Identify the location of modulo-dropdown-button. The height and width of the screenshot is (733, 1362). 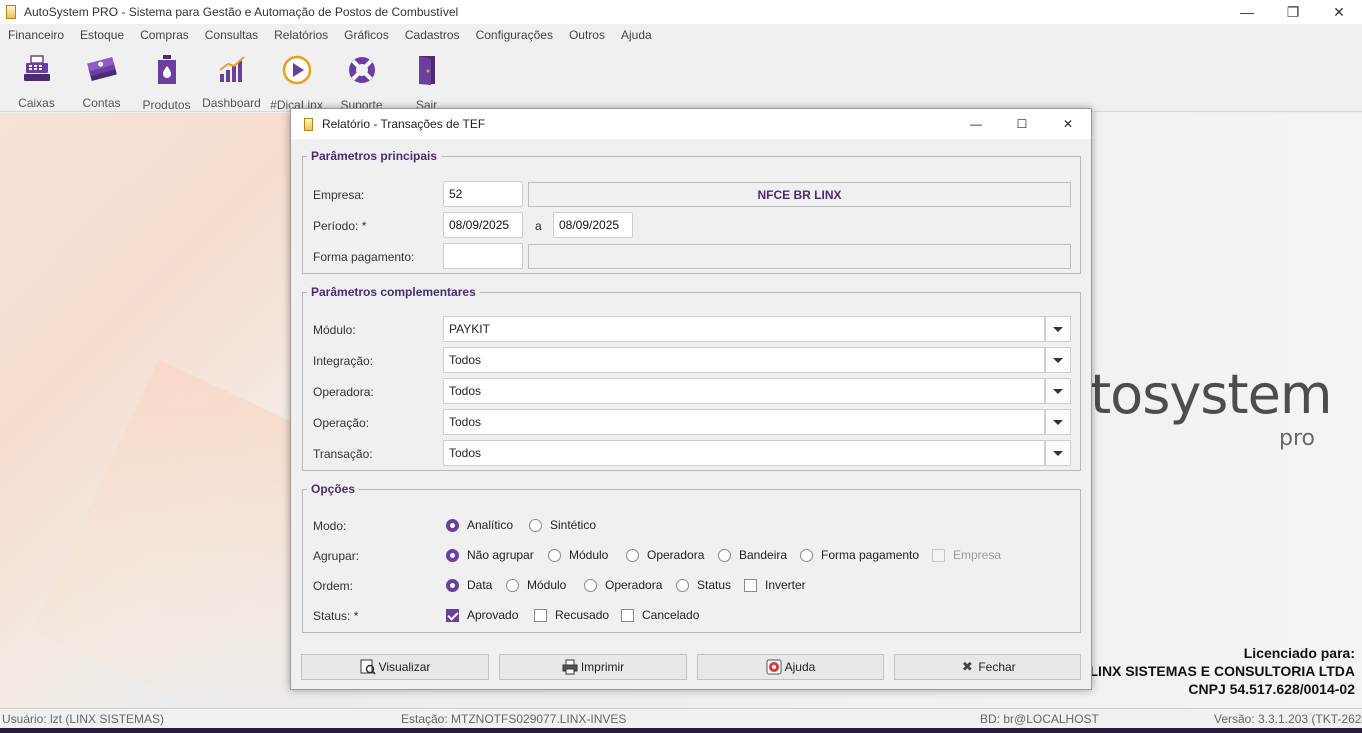
(1058, 329).